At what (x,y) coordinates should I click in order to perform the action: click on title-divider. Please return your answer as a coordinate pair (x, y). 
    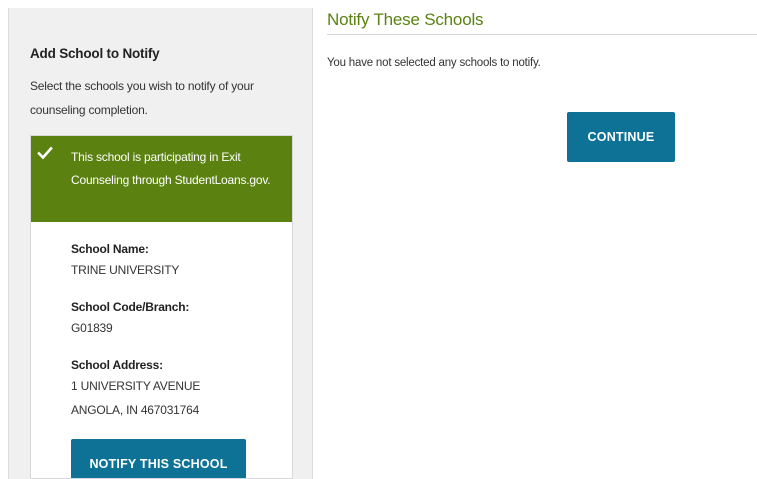
    Looking at the image, I should click on (542, 34).